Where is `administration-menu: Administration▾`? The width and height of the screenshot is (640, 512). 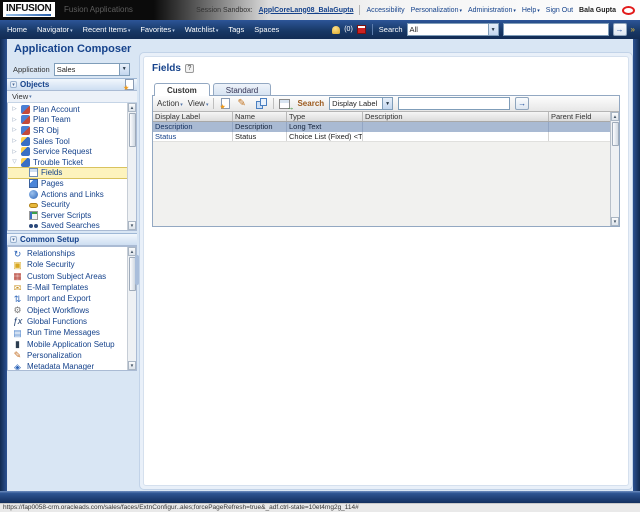 administration-menu: Administration▾ is located at coordinates (492, 10).